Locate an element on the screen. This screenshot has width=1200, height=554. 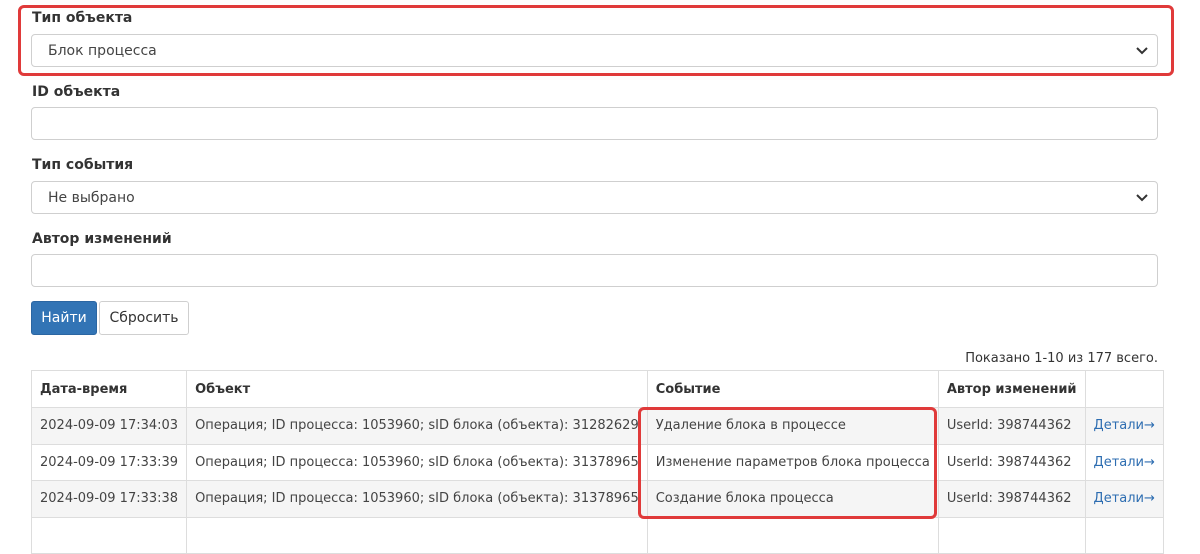
cell-event: Изменение параметров блока процесса is located at coordinates (792, 462).